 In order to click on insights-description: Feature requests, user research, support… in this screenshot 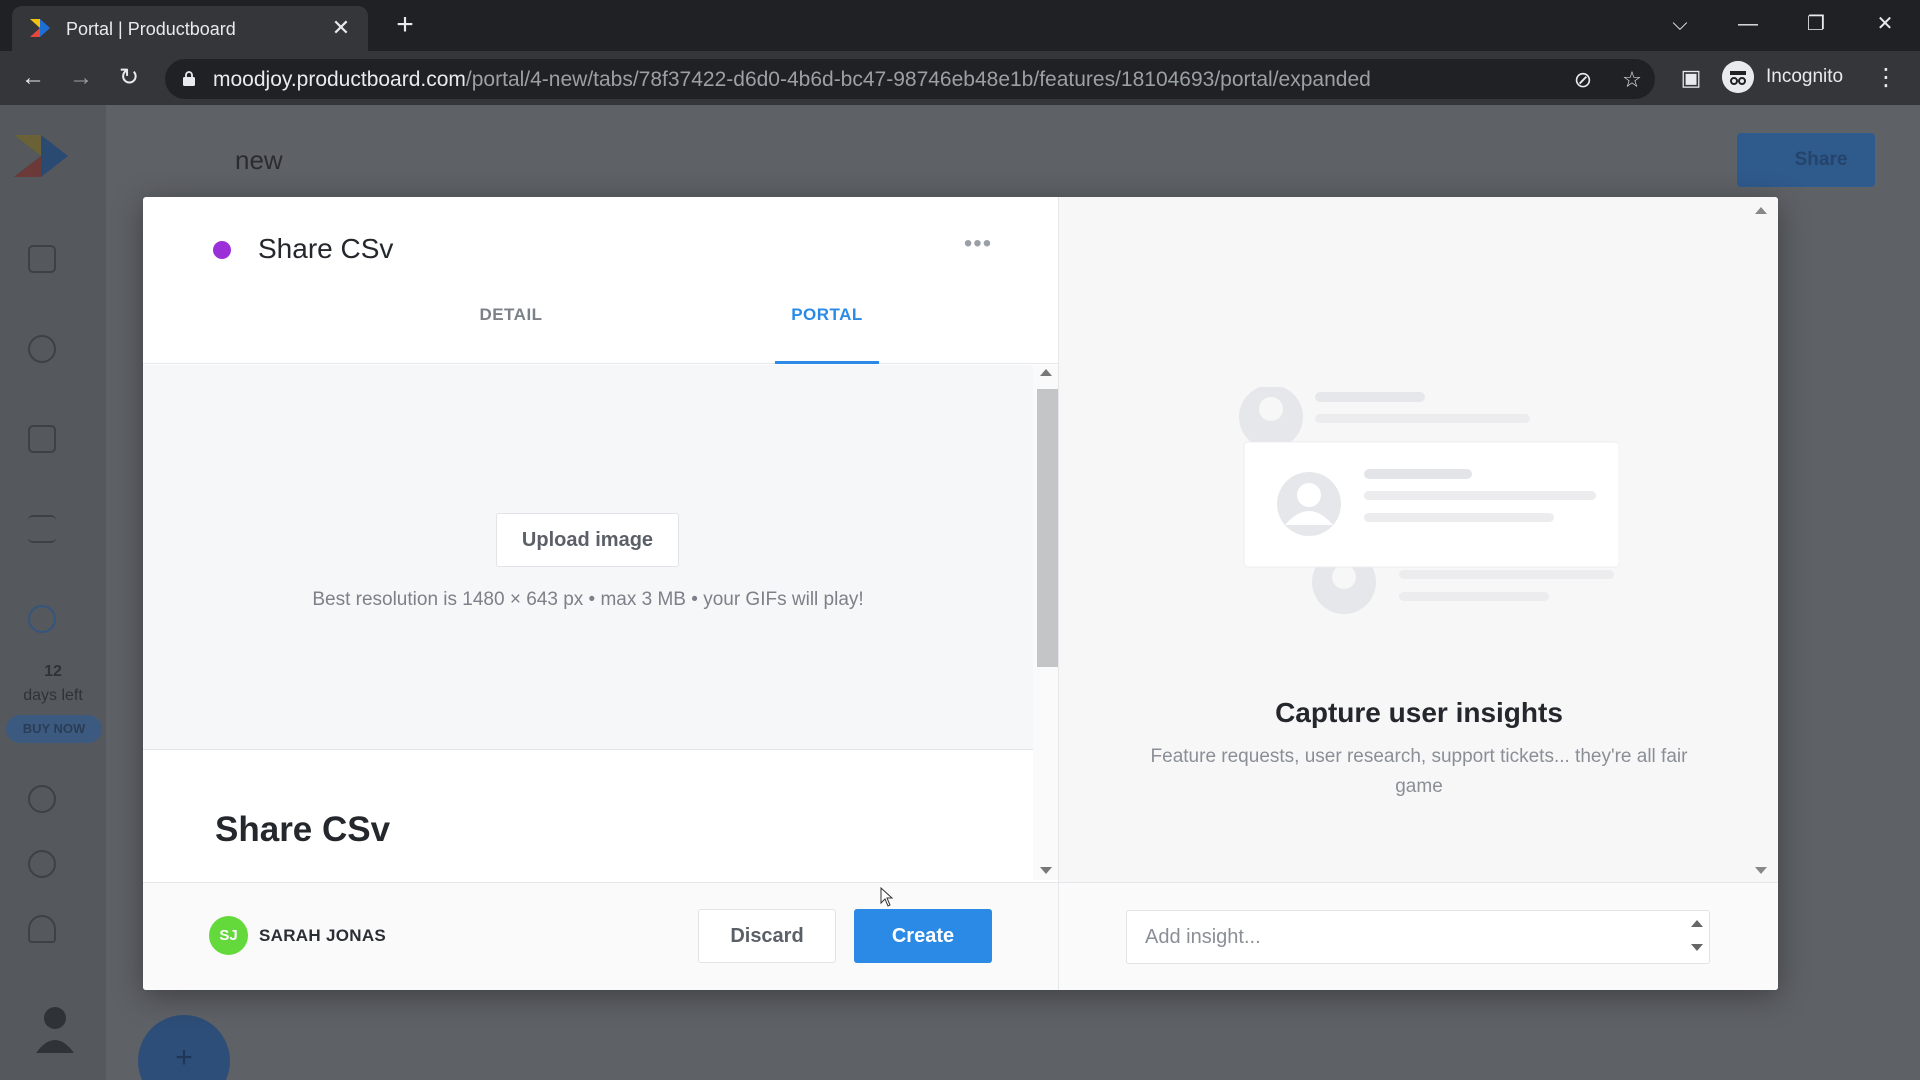, I will do `click(1419, 771)`.